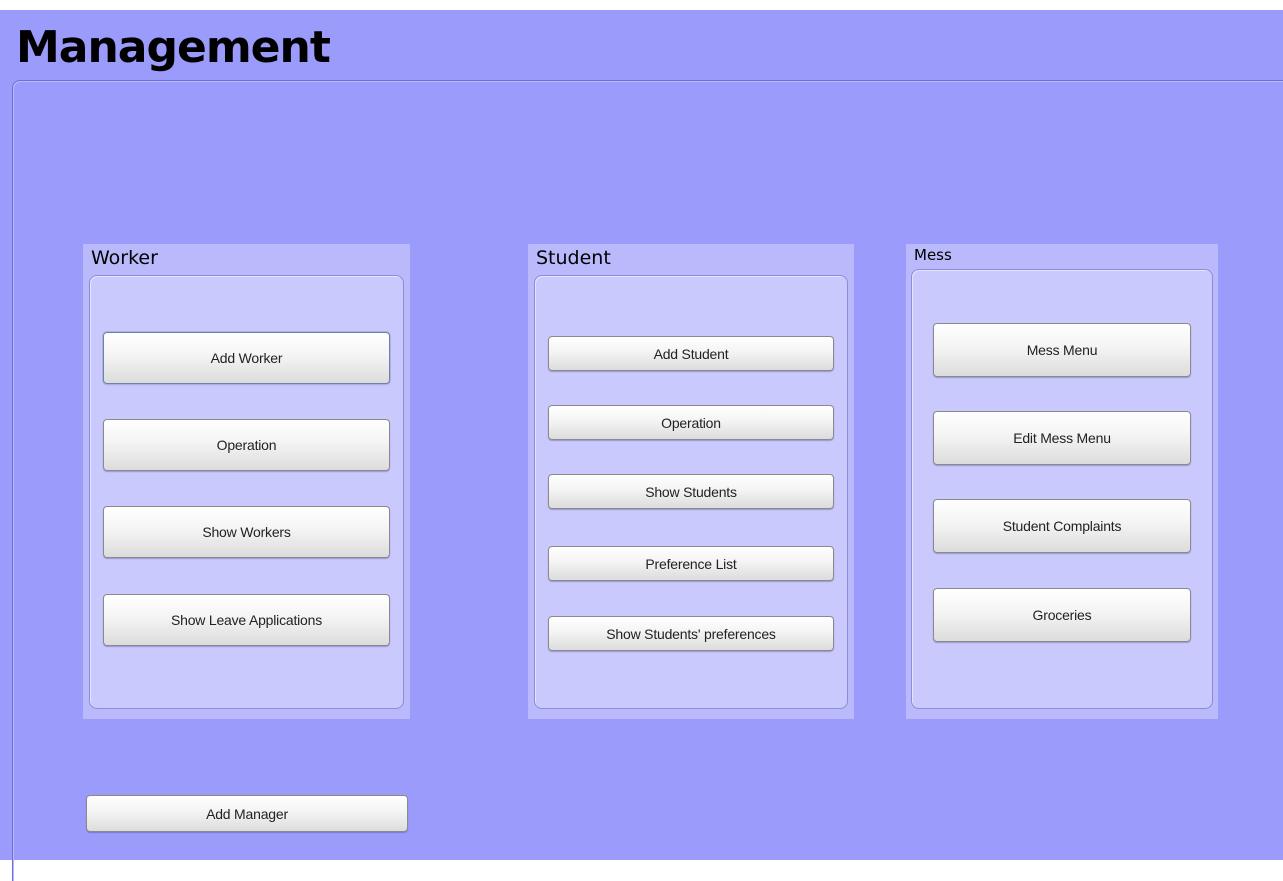  Describe the element at coordinates (933, 255) in the screenshot. I see `mess-panel-title: Mess` at that location.